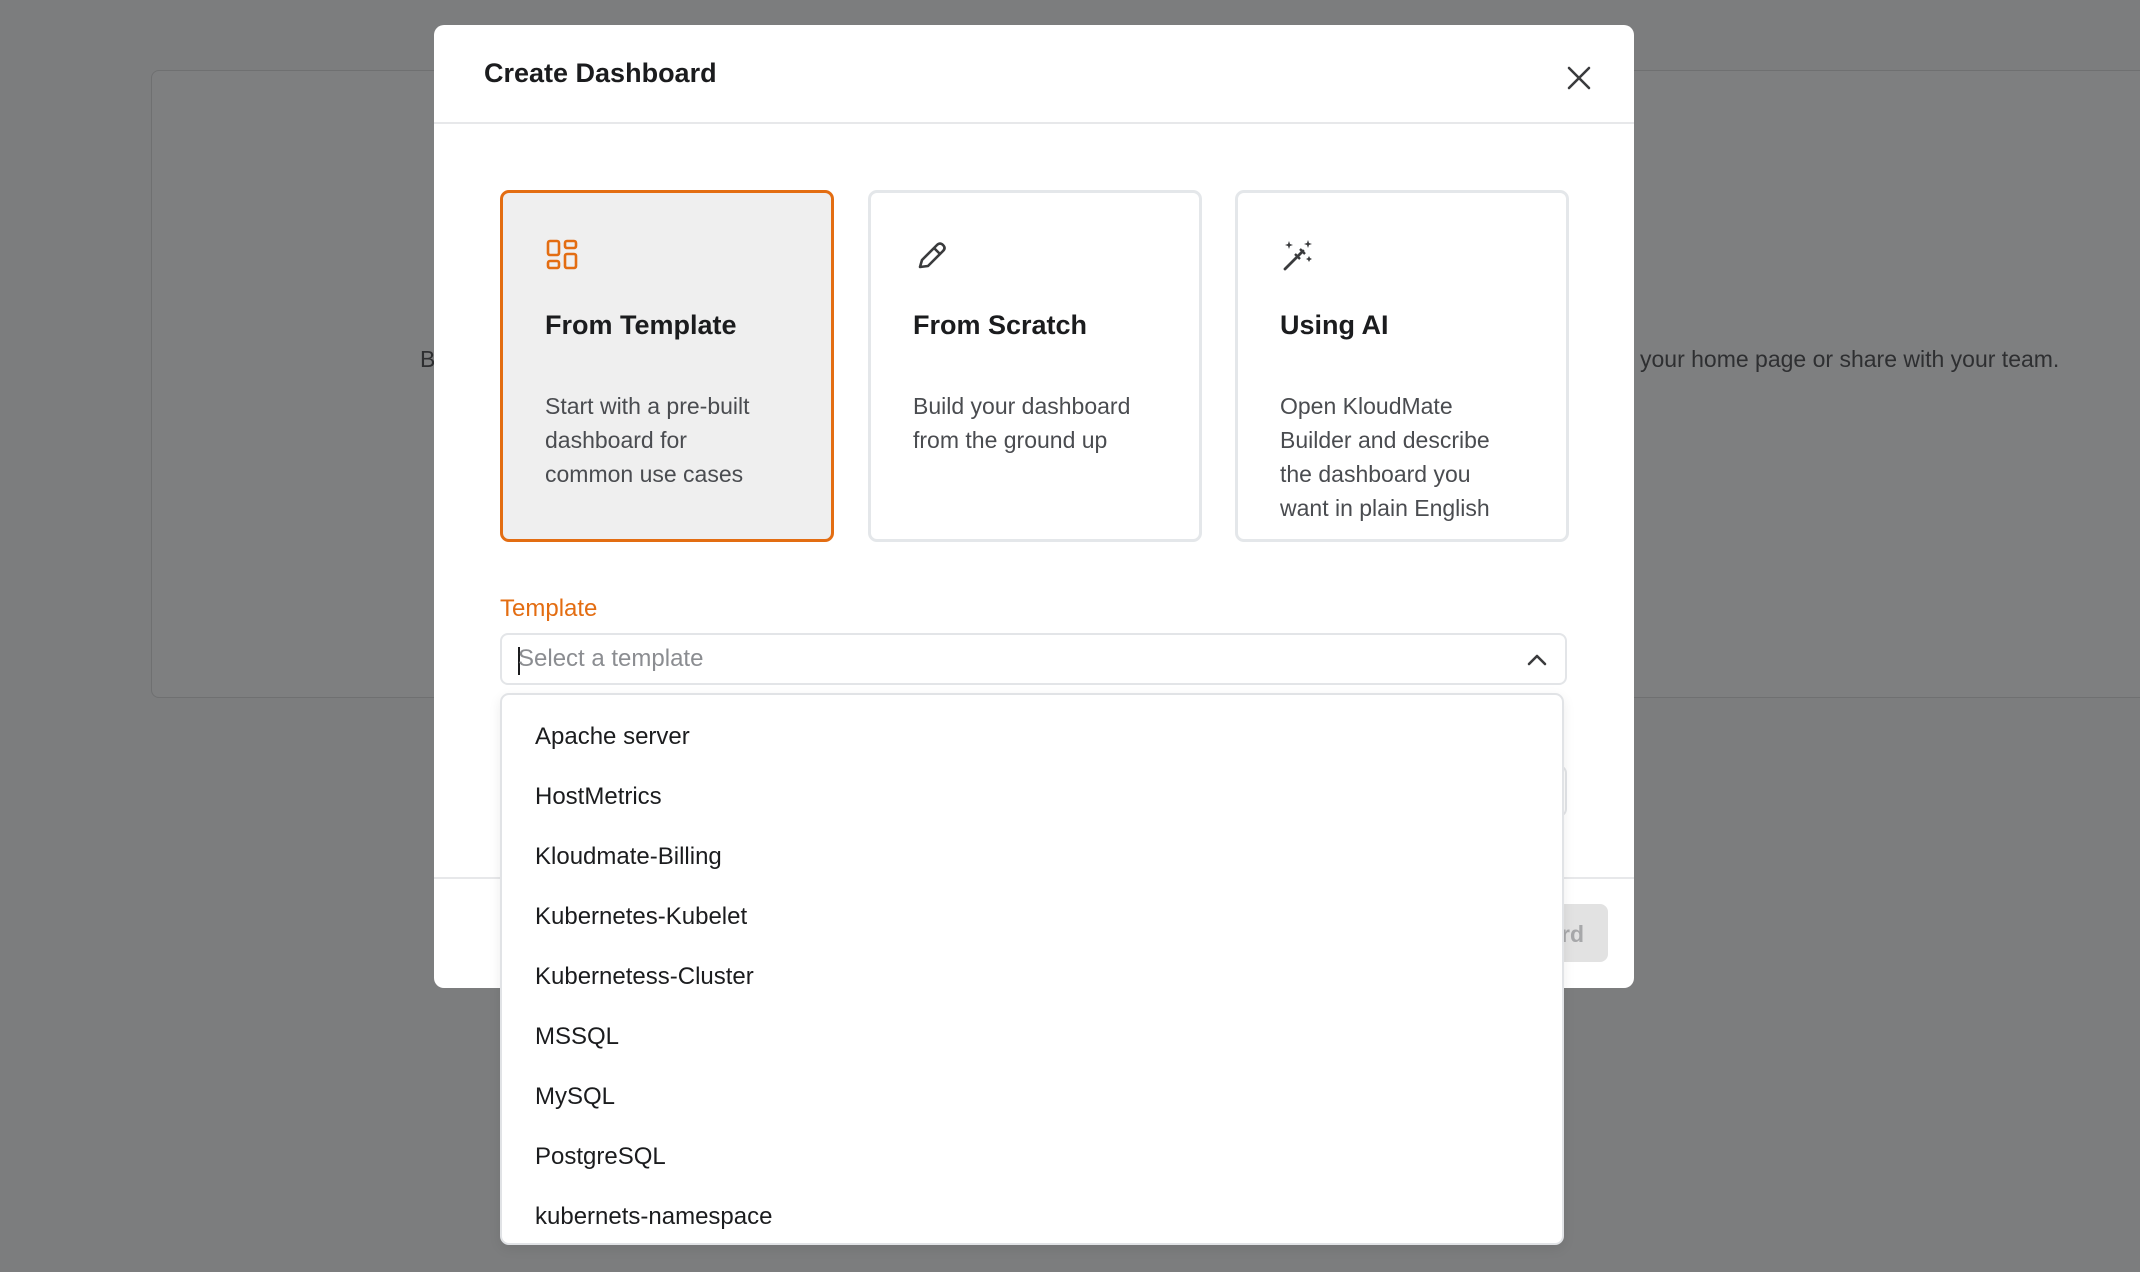 The width and height of the screenshot is (2140, 1272). Describe the element at coordinates (1034, 74) in the screenshot. I see `modal-header: Create Dashboard` at that location.